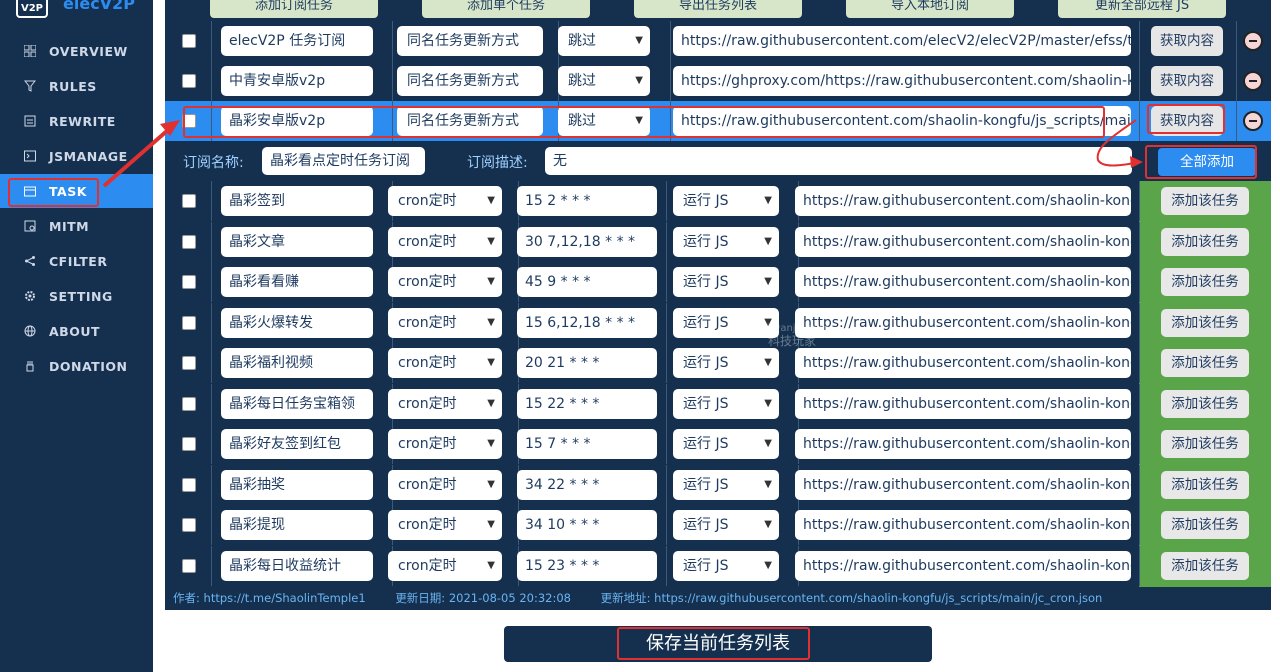 This screenshot has width=1280, height=672. I want to click on task-name-input: 晶彩福利视频, so click(297, 363).